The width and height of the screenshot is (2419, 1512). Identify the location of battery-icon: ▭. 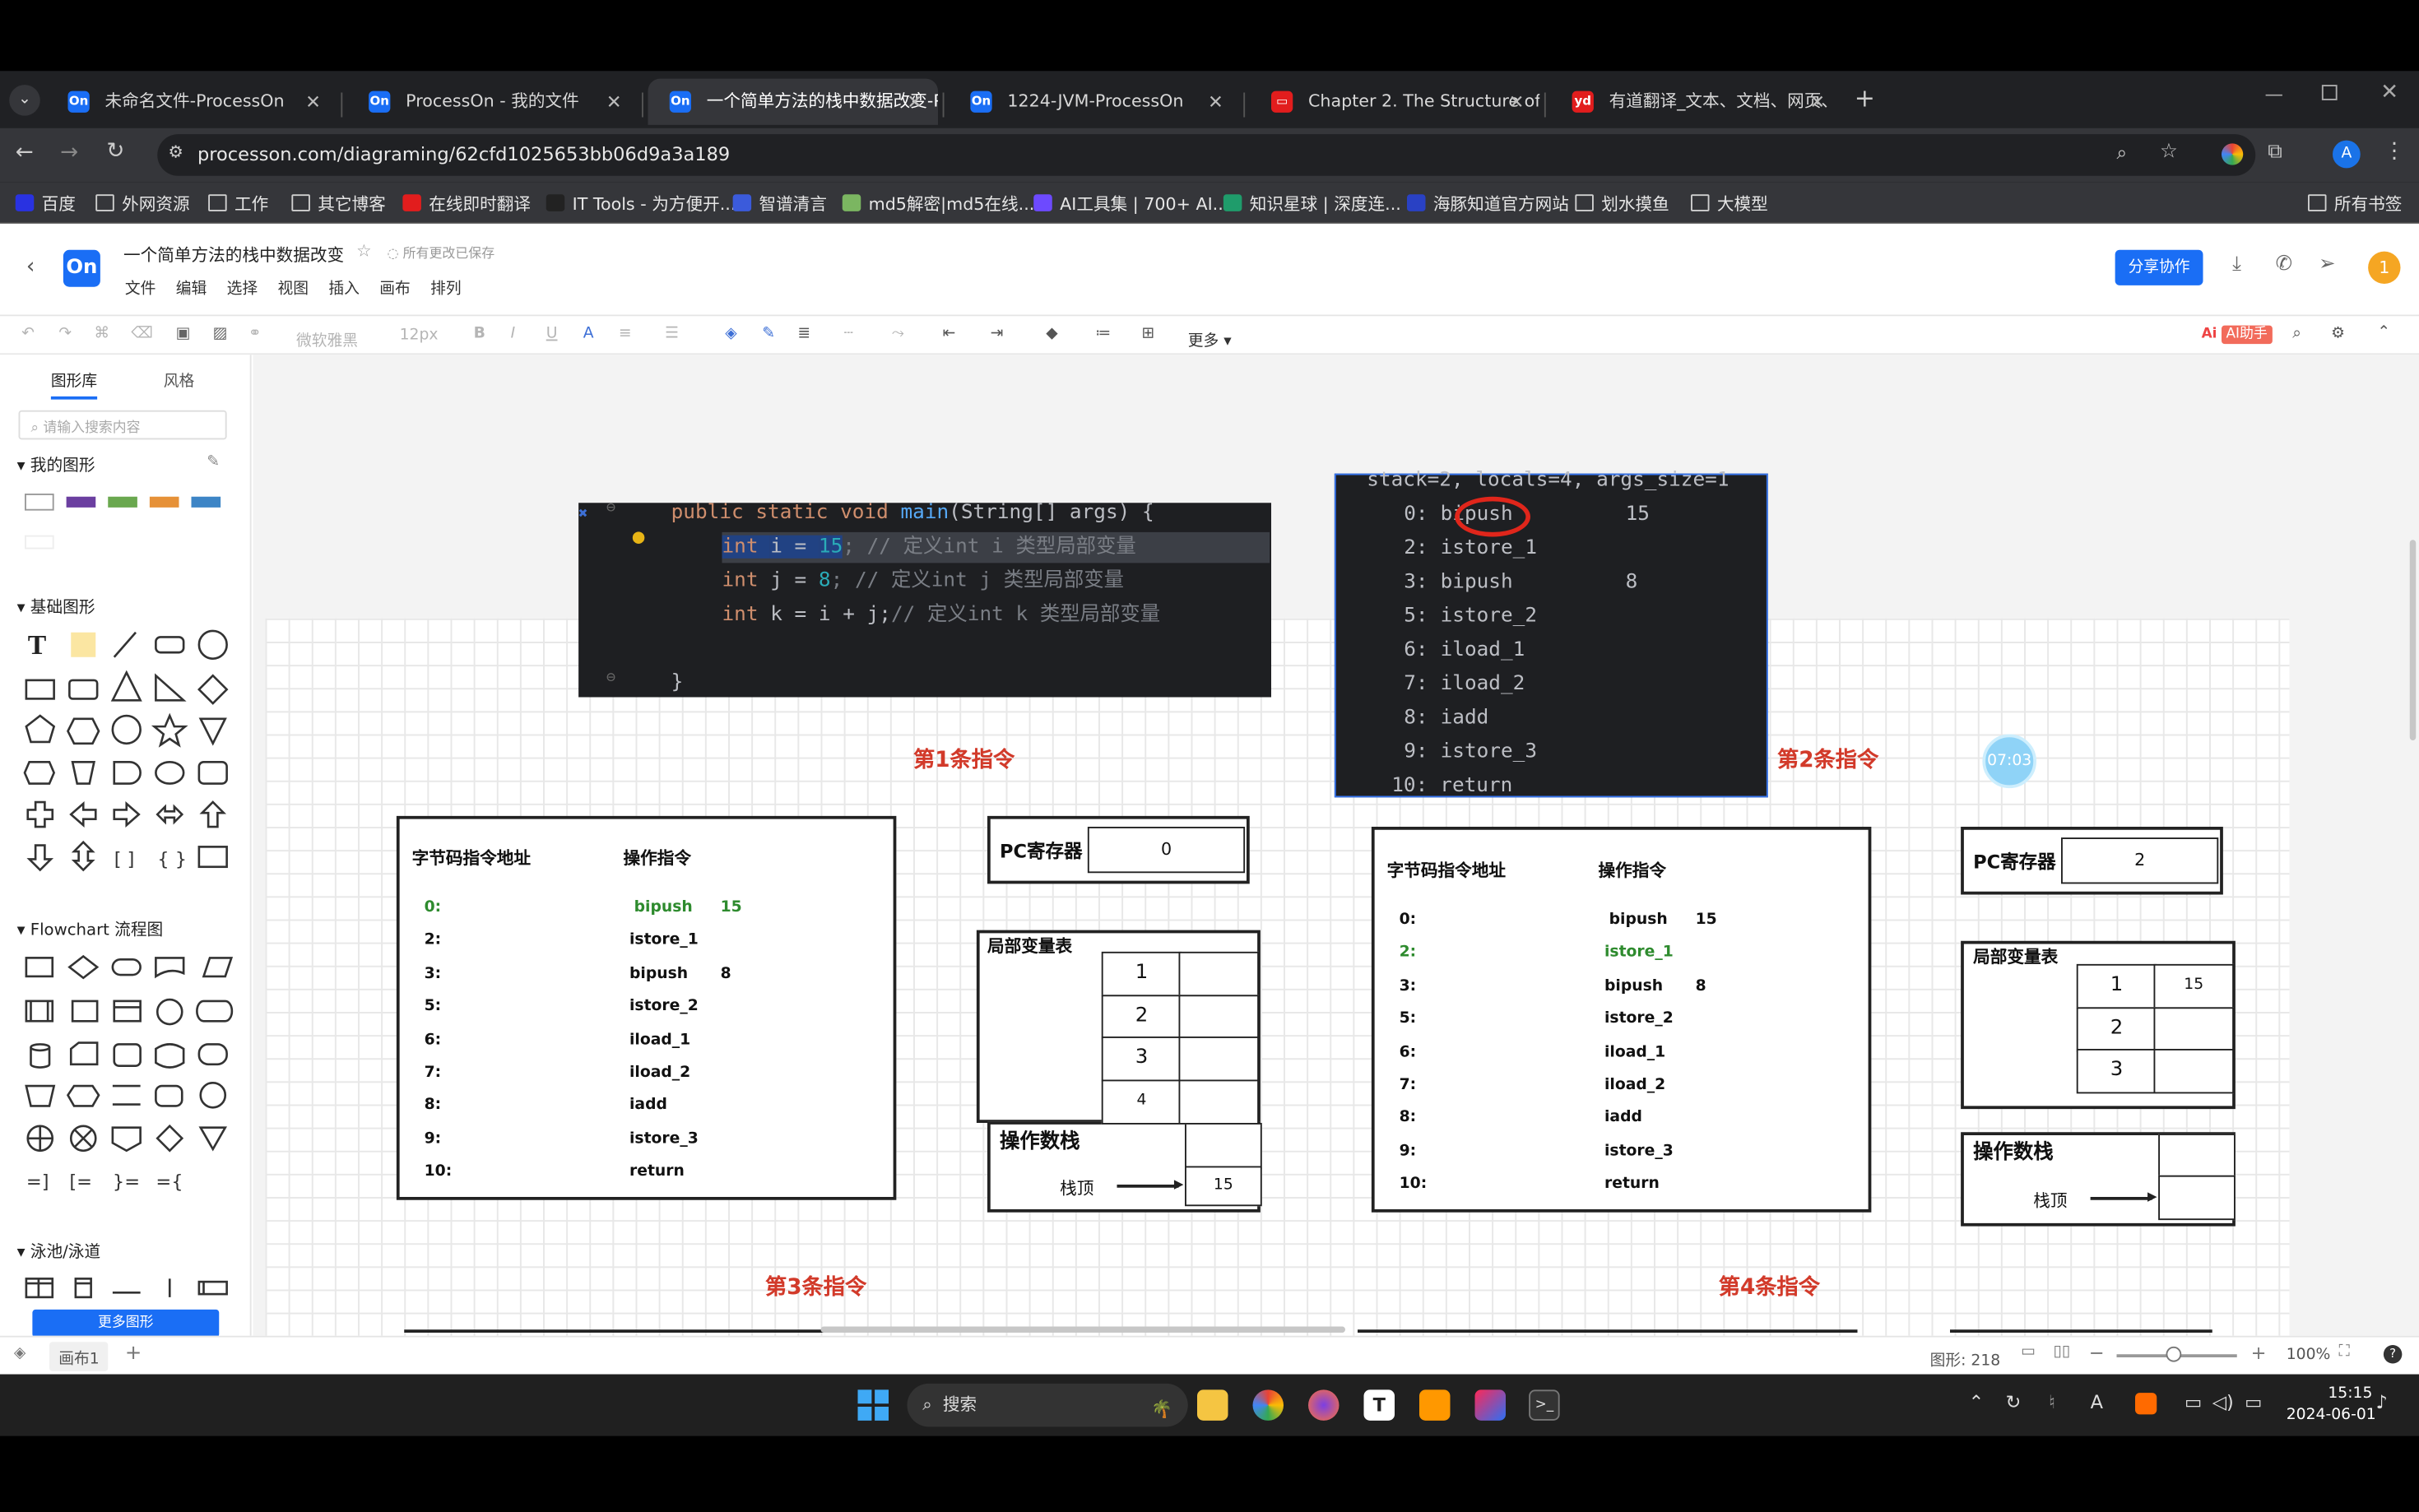
(2253, 1401).